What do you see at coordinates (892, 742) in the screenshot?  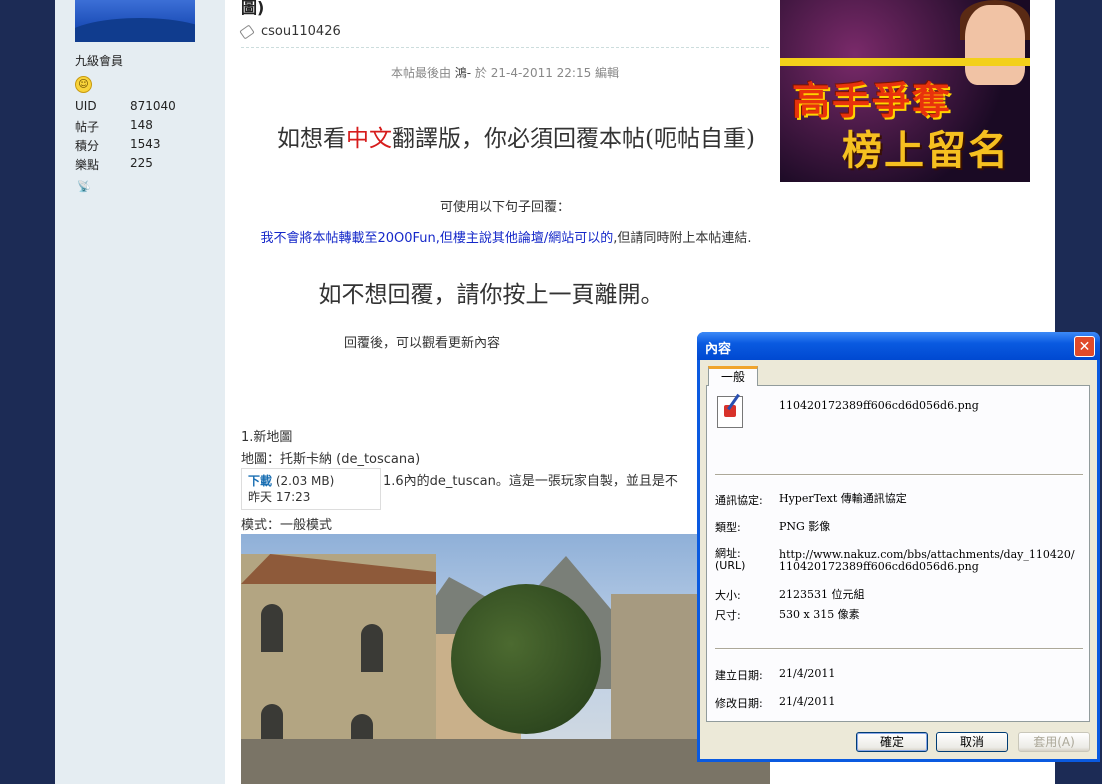 I see `ok-button: 確定` at bounding box center [892, 742].